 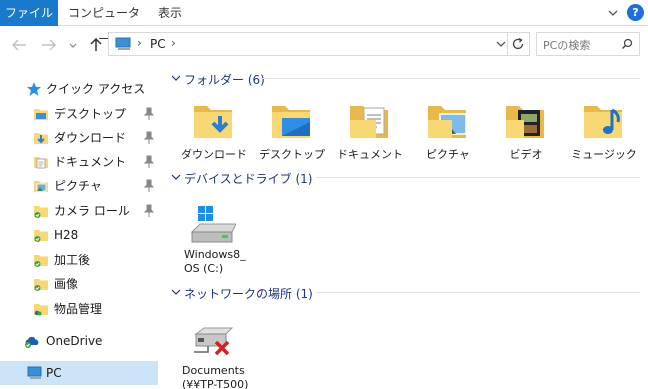 I want to click on sidebar-item-label: OneDrive, so click(x=74, y=341).